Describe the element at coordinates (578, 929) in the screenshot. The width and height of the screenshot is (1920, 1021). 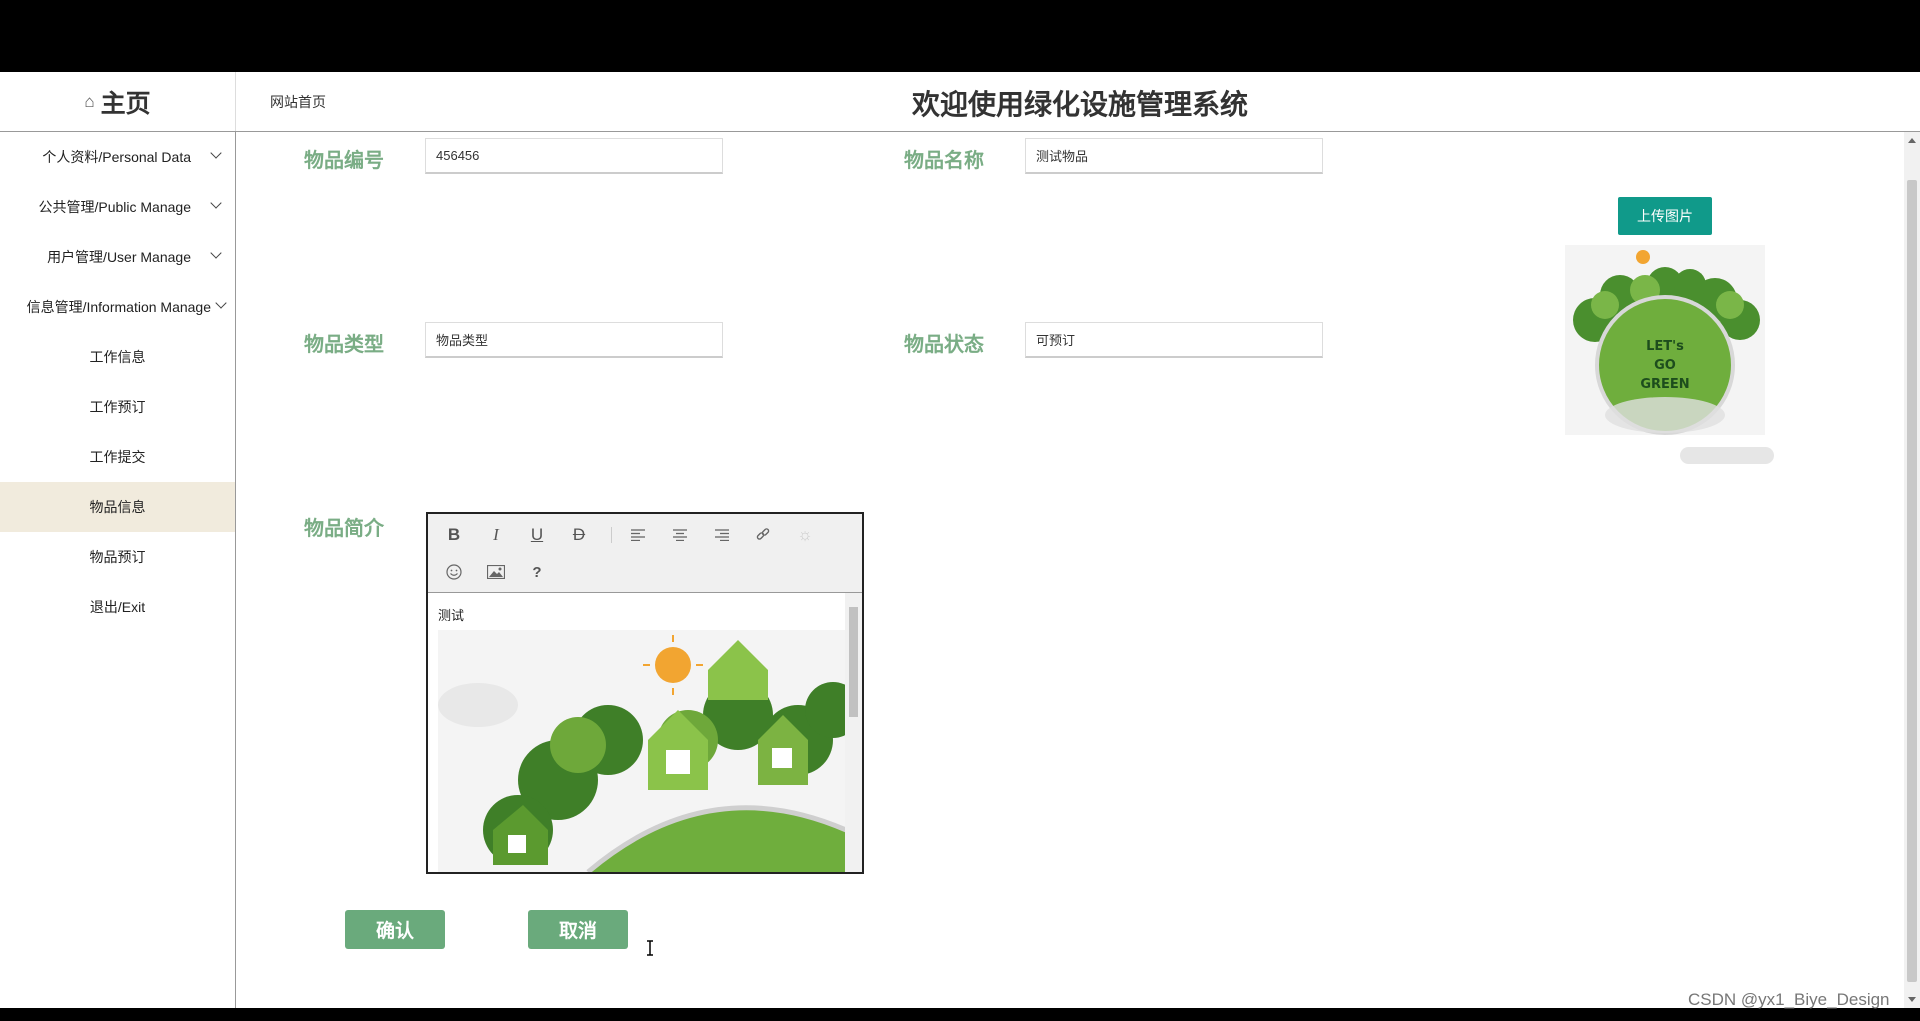
I see `cancel-button: 取消` at that location.